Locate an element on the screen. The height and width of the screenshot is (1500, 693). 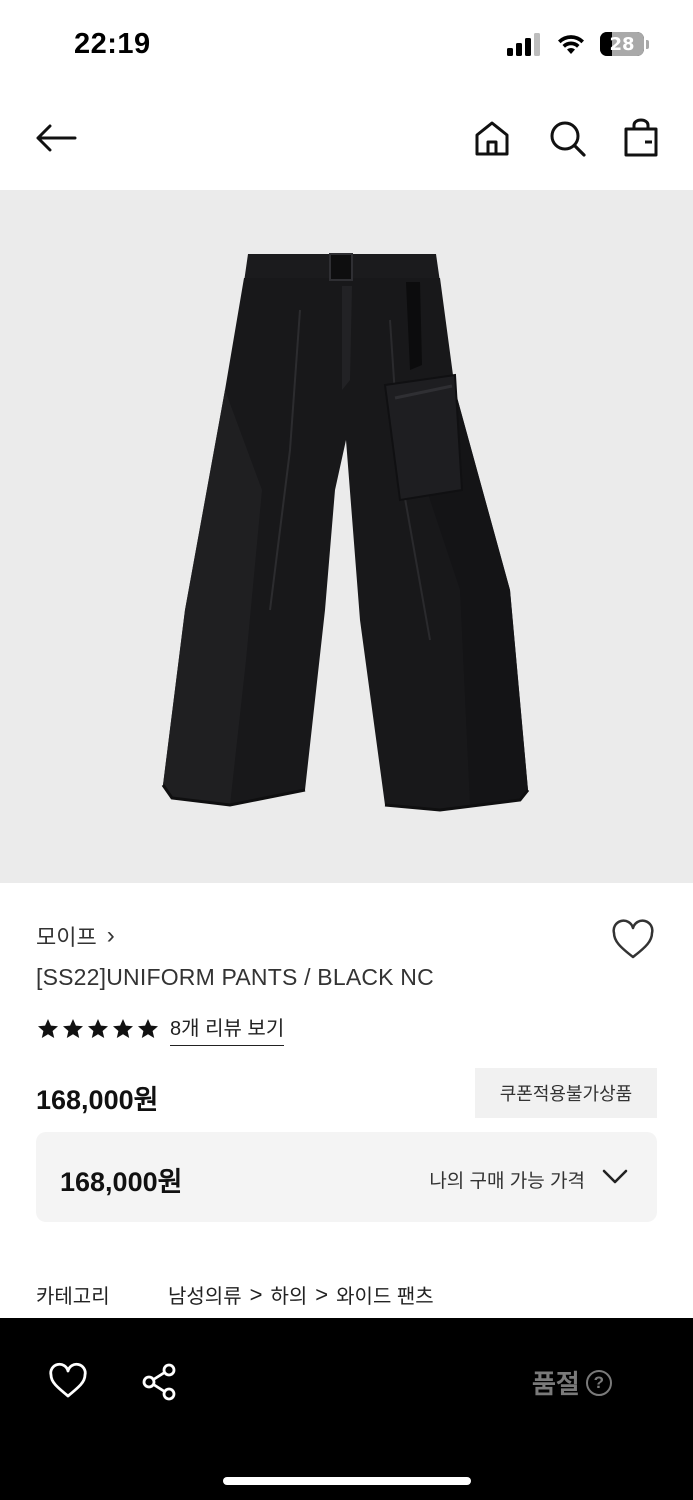
status-time: 22:19 is located at coordinates (112, 44).